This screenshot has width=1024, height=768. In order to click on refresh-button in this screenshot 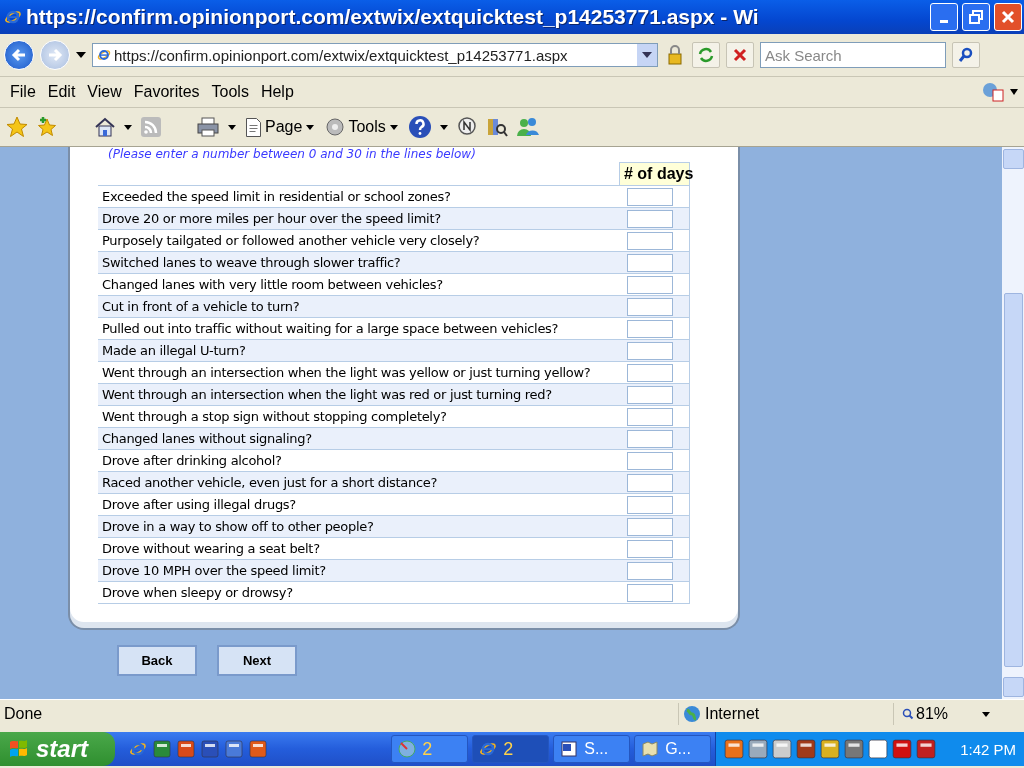, I will do `click(706, 55)`.